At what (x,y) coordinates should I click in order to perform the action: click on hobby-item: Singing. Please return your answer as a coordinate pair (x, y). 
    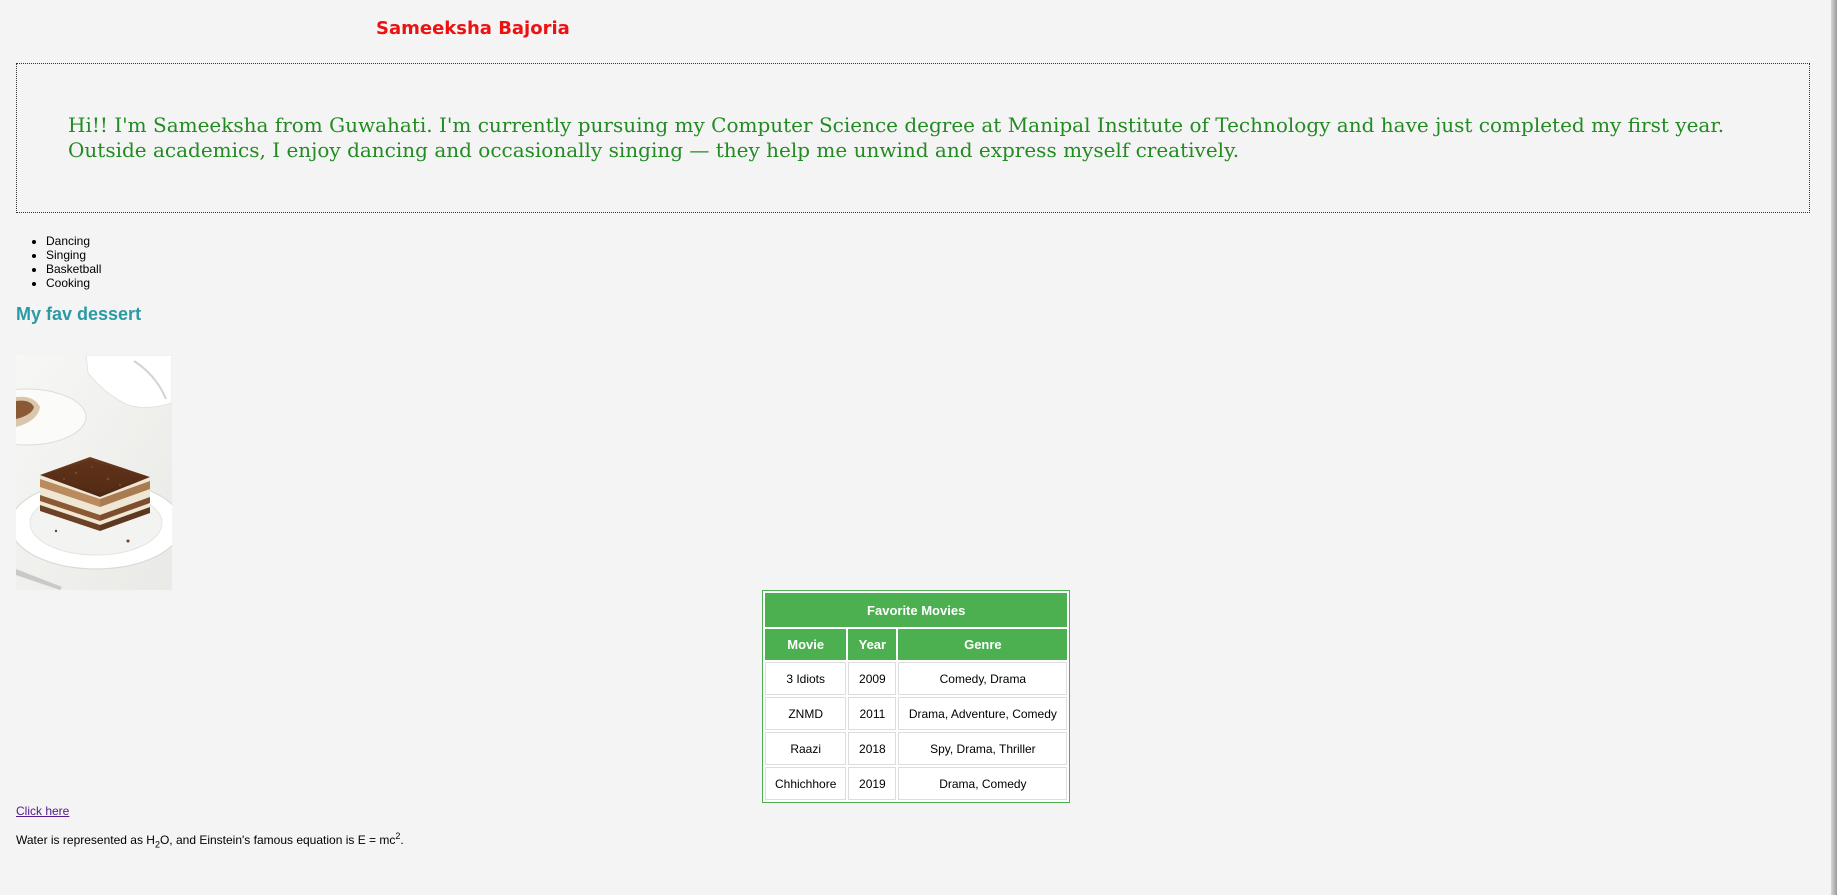
    Looking at the image, I should click on (73, 255).